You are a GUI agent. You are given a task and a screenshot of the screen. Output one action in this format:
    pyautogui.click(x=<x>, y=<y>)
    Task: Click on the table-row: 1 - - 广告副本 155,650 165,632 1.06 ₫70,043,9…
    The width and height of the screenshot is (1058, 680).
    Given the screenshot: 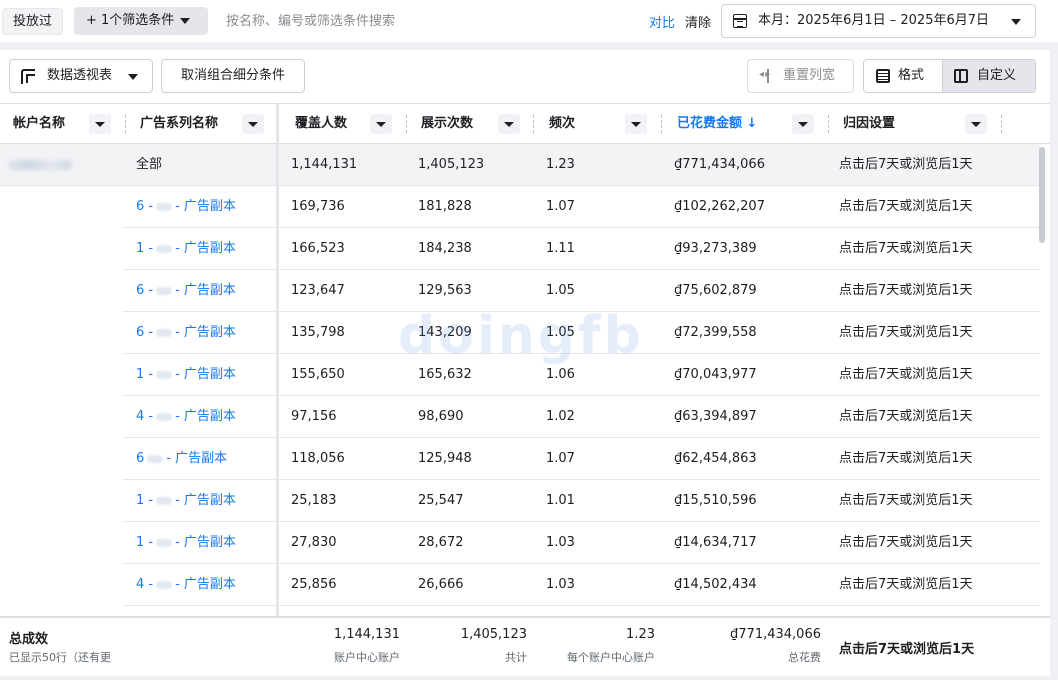 What is the action you would take?
    pyautogui.click(x=581, y=375)
    